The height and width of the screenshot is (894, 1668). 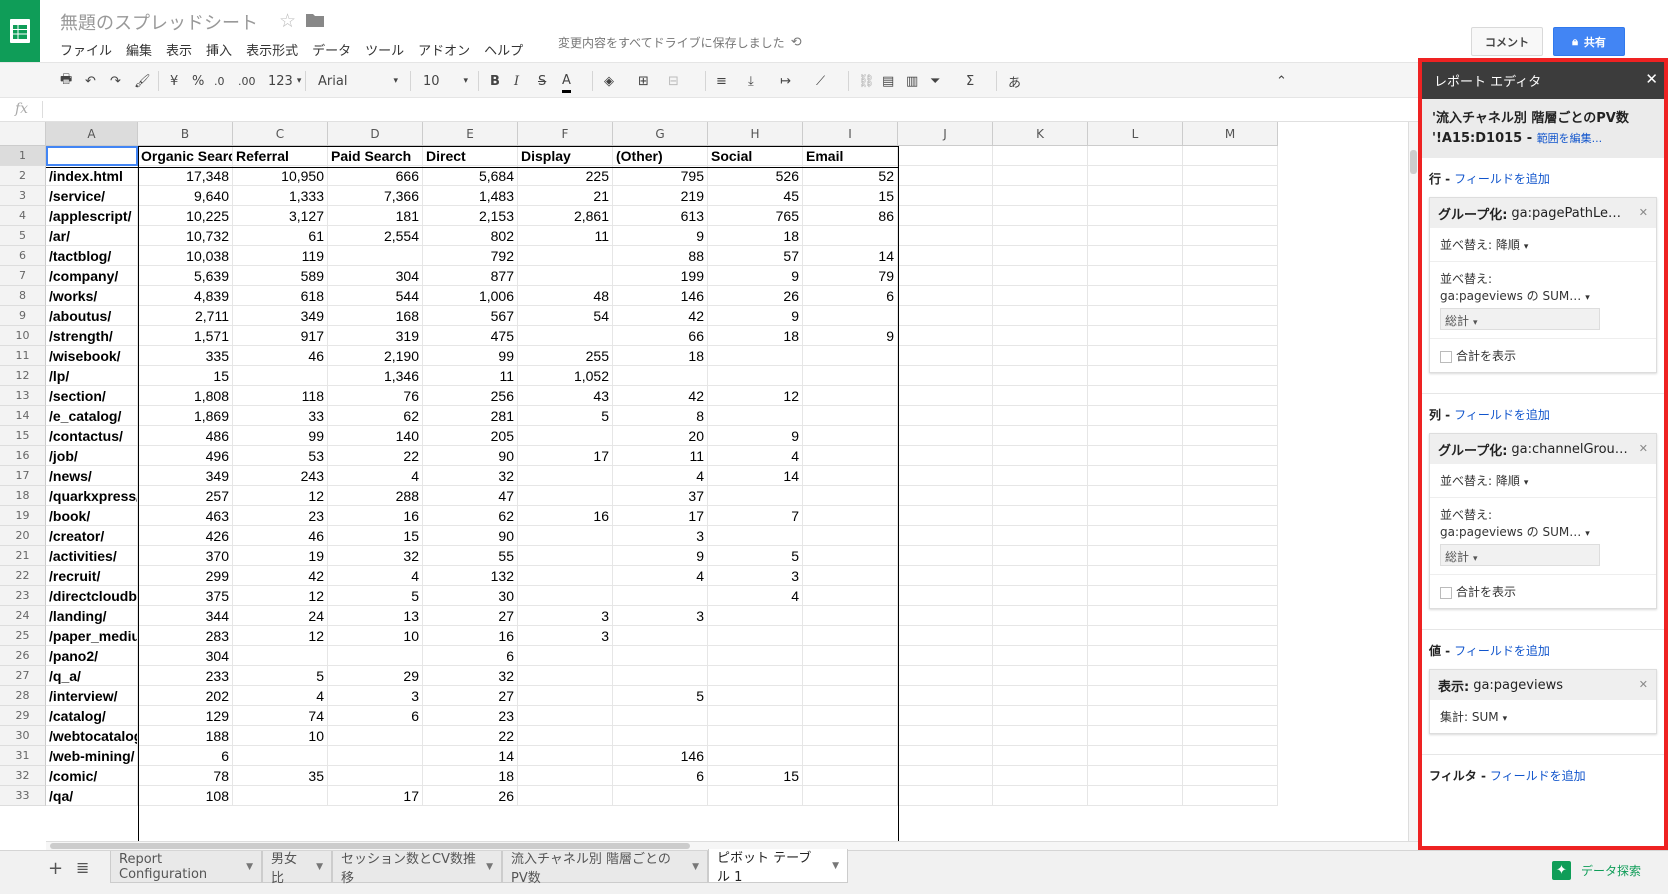 I want to click on pivot-row-label-cell: /ar/, so click(x=92, y=236).